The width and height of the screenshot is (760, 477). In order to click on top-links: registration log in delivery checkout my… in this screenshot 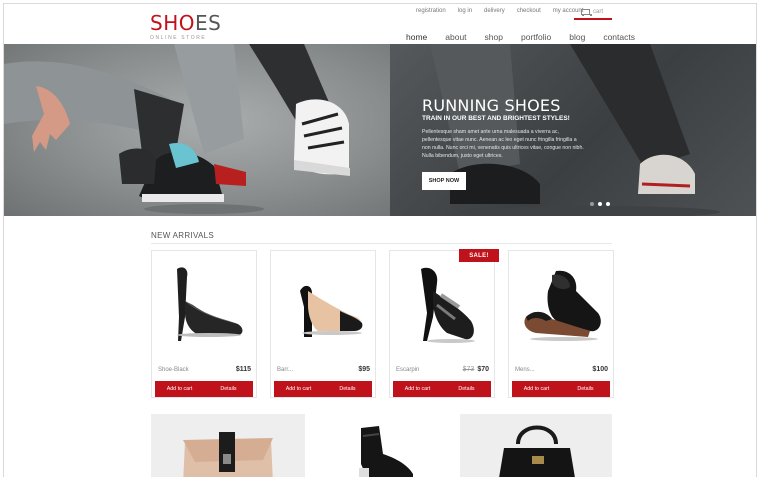, I will do `click(505, 11)`.